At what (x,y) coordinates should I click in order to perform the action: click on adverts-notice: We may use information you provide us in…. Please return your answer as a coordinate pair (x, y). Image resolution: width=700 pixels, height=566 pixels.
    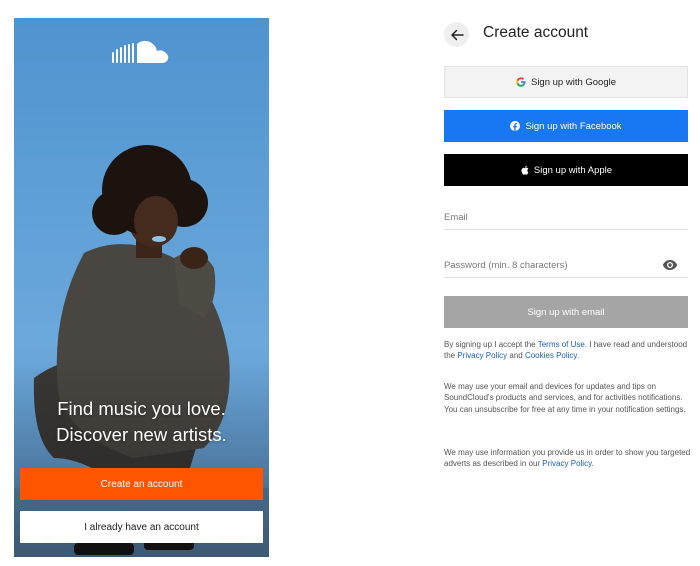
    Looking at the image, I should click on (569, 458).